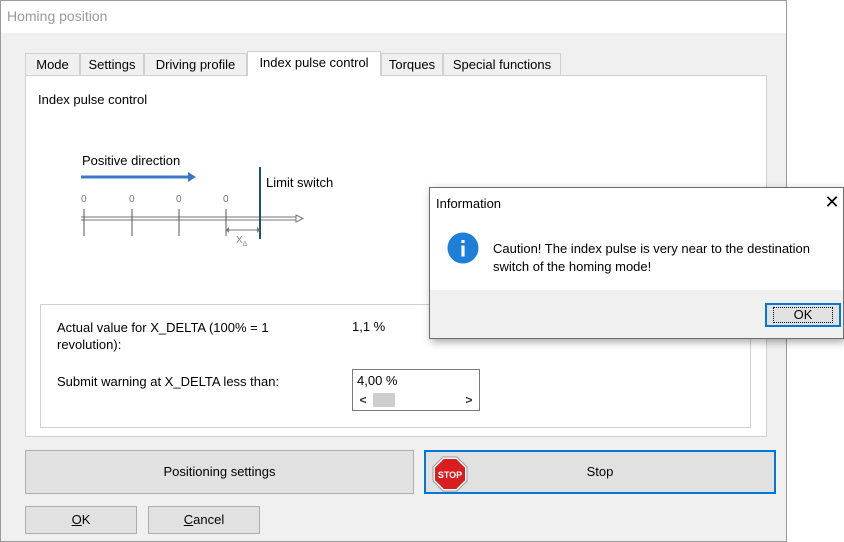 The height and width of the screenshot is (542, 844). I want to click on cancel-mnemonic: C, so click(188, 519).